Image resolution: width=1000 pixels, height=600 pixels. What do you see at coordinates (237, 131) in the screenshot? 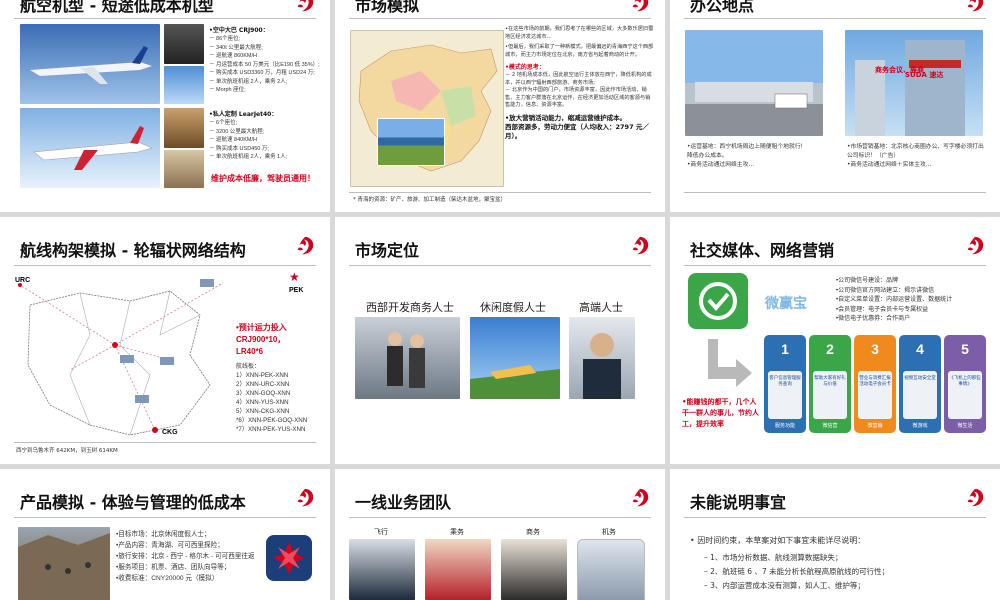
I see `learjet-spec-item: － 3200 公里最大航程;` at bounding box center [237, 131].